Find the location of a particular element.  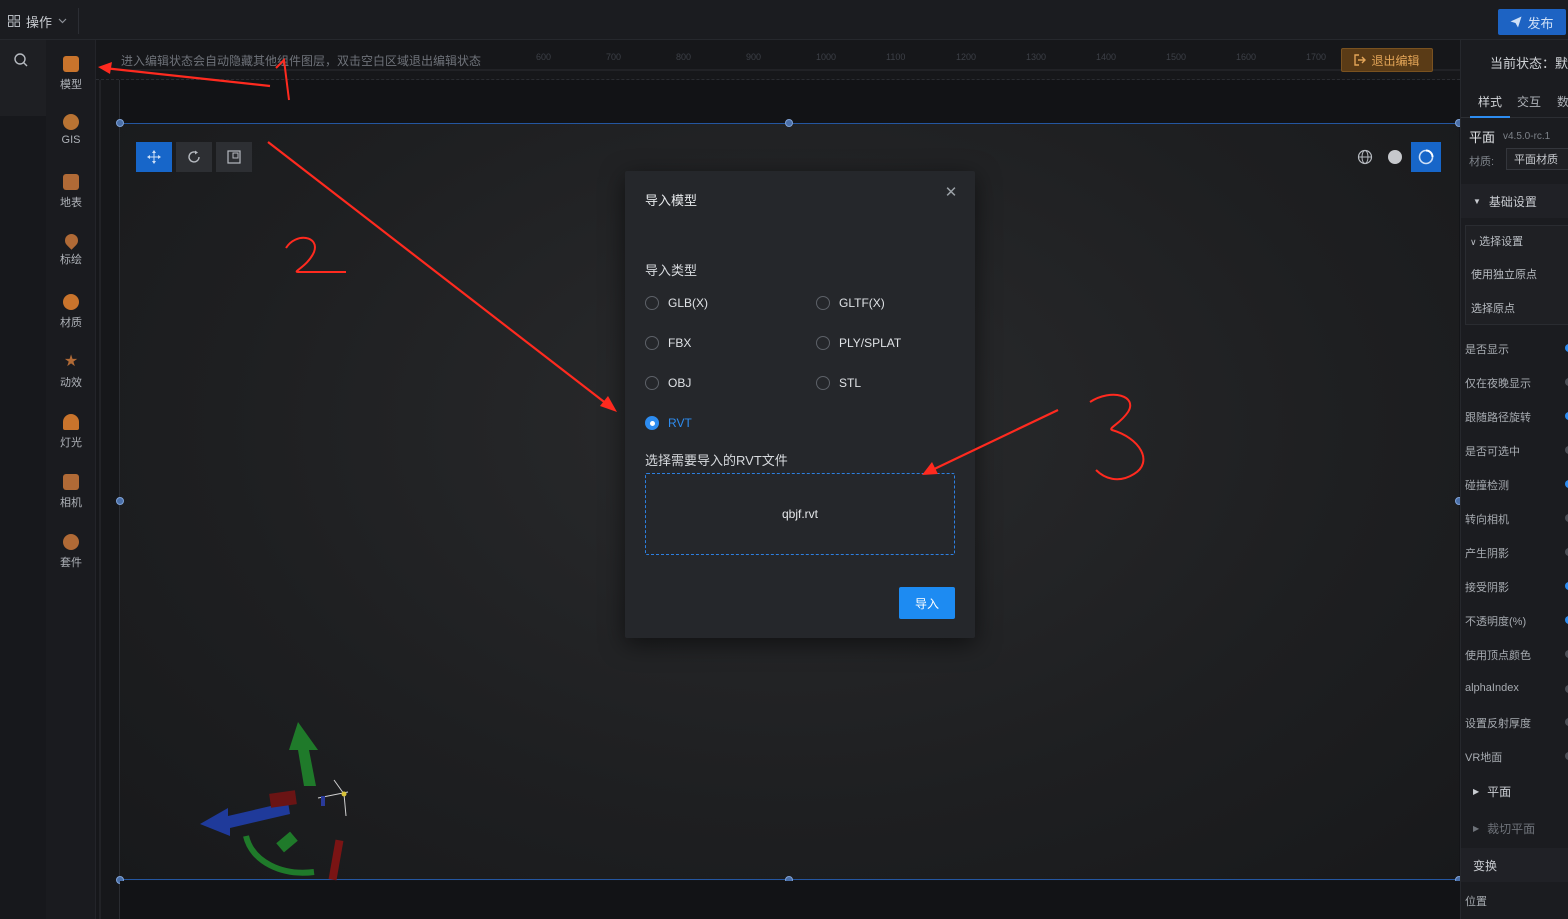

annotation-two: 2 is located at coordinates (4, 2).